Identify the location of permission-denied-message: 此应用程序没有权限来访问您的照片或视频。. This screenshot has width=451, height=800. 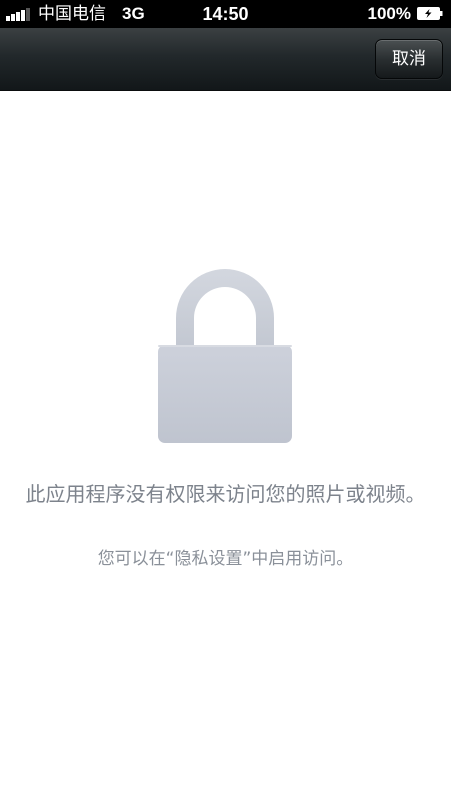
(225, 494).